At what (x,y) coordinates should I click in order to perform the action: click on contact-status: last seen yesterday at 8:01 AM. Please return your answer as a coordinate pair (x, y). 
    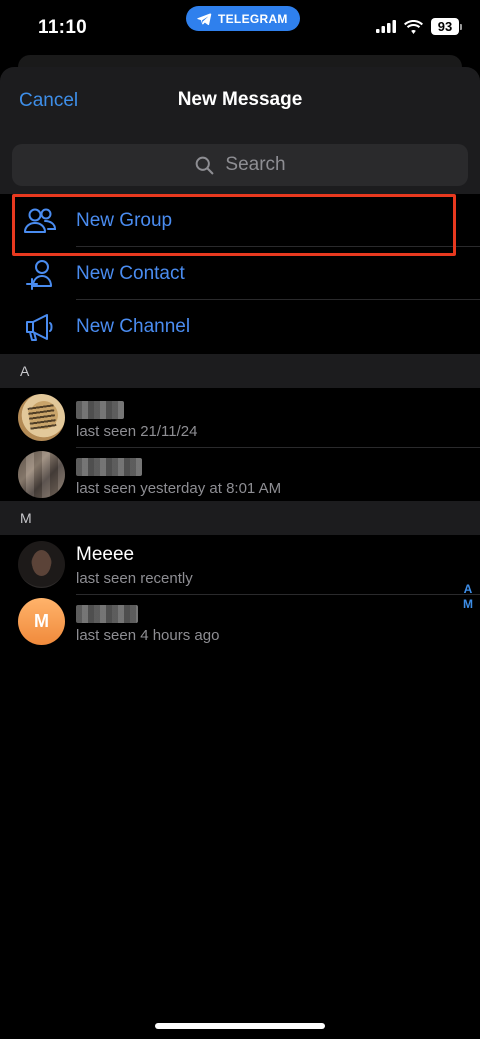
    Looking at the image, I should click on (179, 488).